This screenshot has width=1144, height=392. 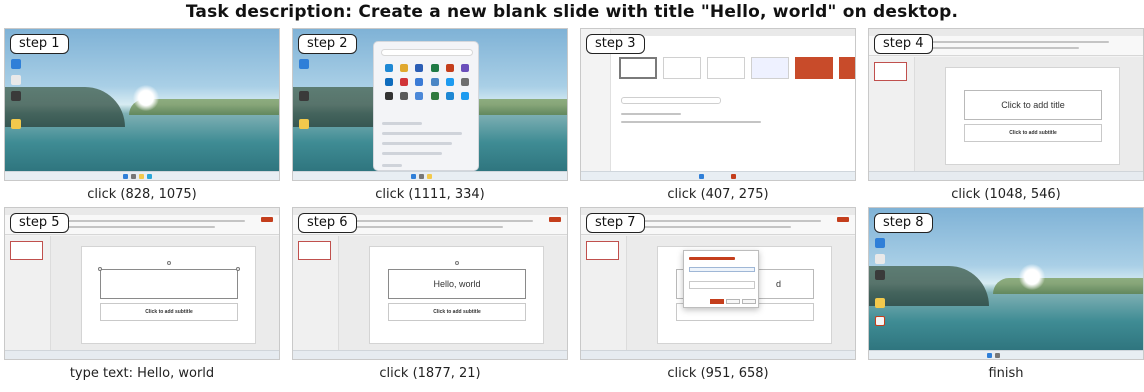 What do you see at coordinates (169, 284) in the screenshot?
I see `title-textbox` at bounding box center [169, 284].